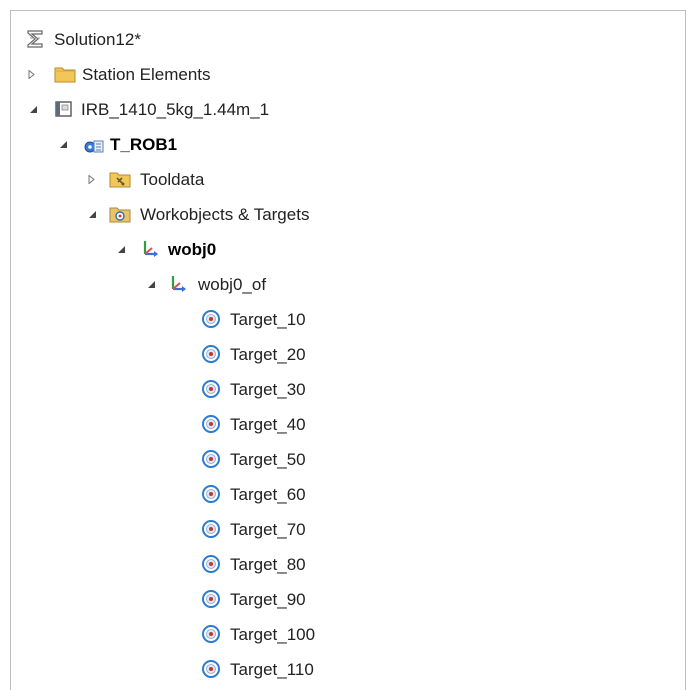 The width and height of the screenshot is (694, 690). Describe the element at coordinates (348, 144) in the screenshot. I see `tree-item-task: T_ROB1` at that location.